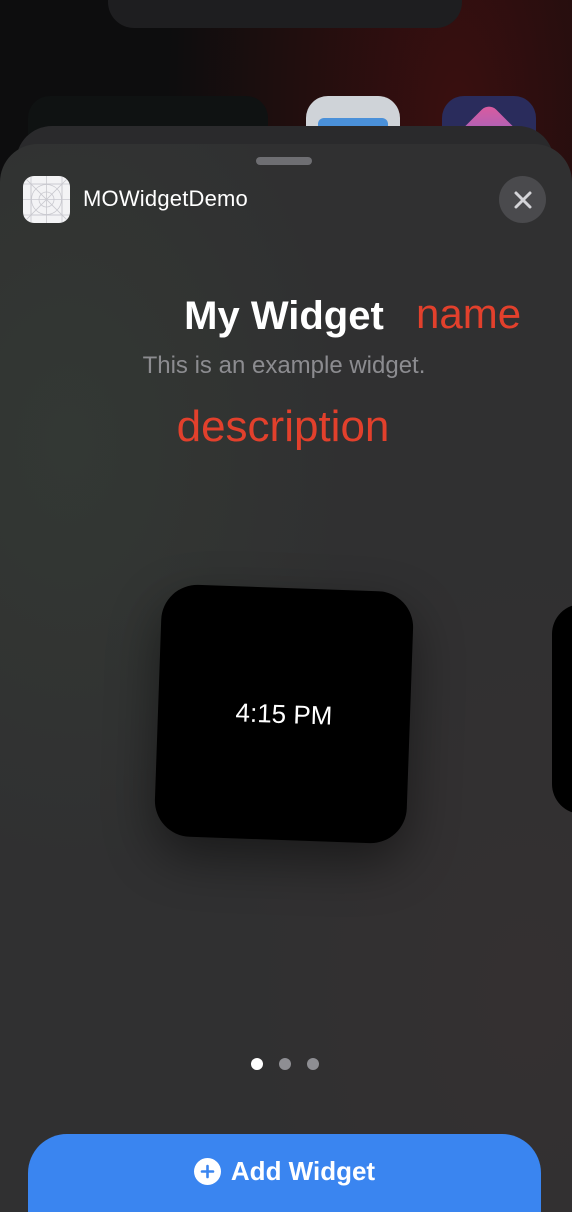  What do you see at coordinates (469, 313) in the screenshot?
I see `annotation-name: name` at bounding box center [469, 313].